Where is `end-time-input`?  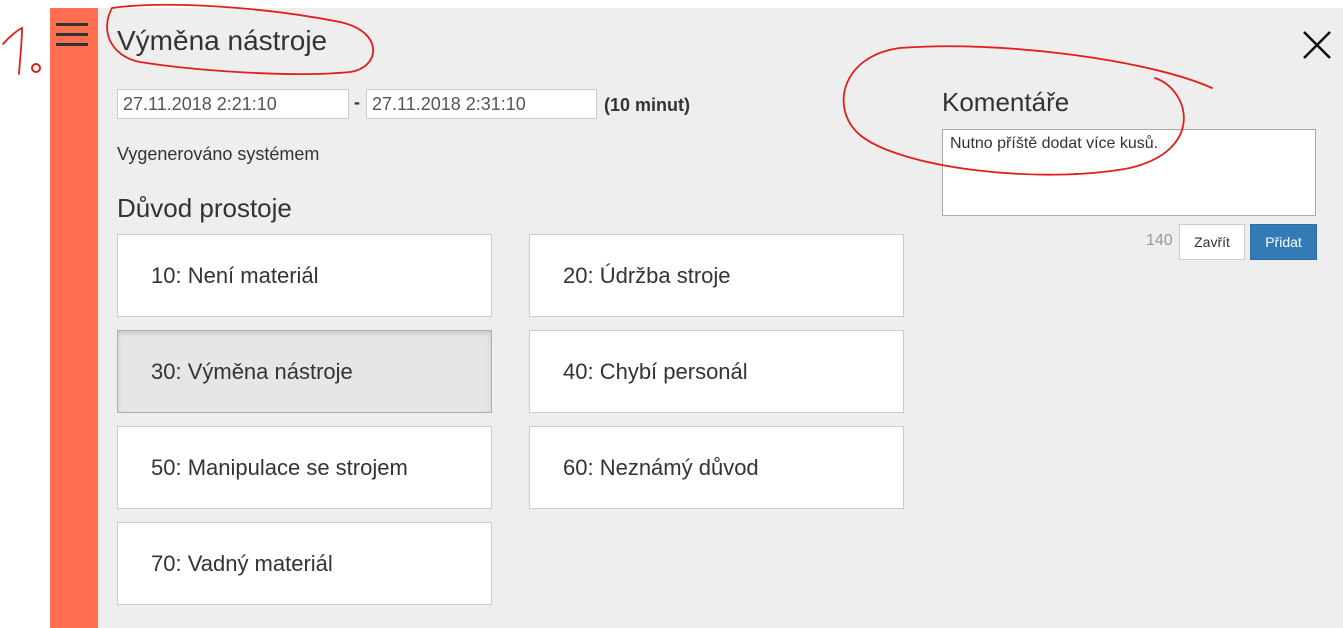
end-time-input is located at coordinates (481, 104).